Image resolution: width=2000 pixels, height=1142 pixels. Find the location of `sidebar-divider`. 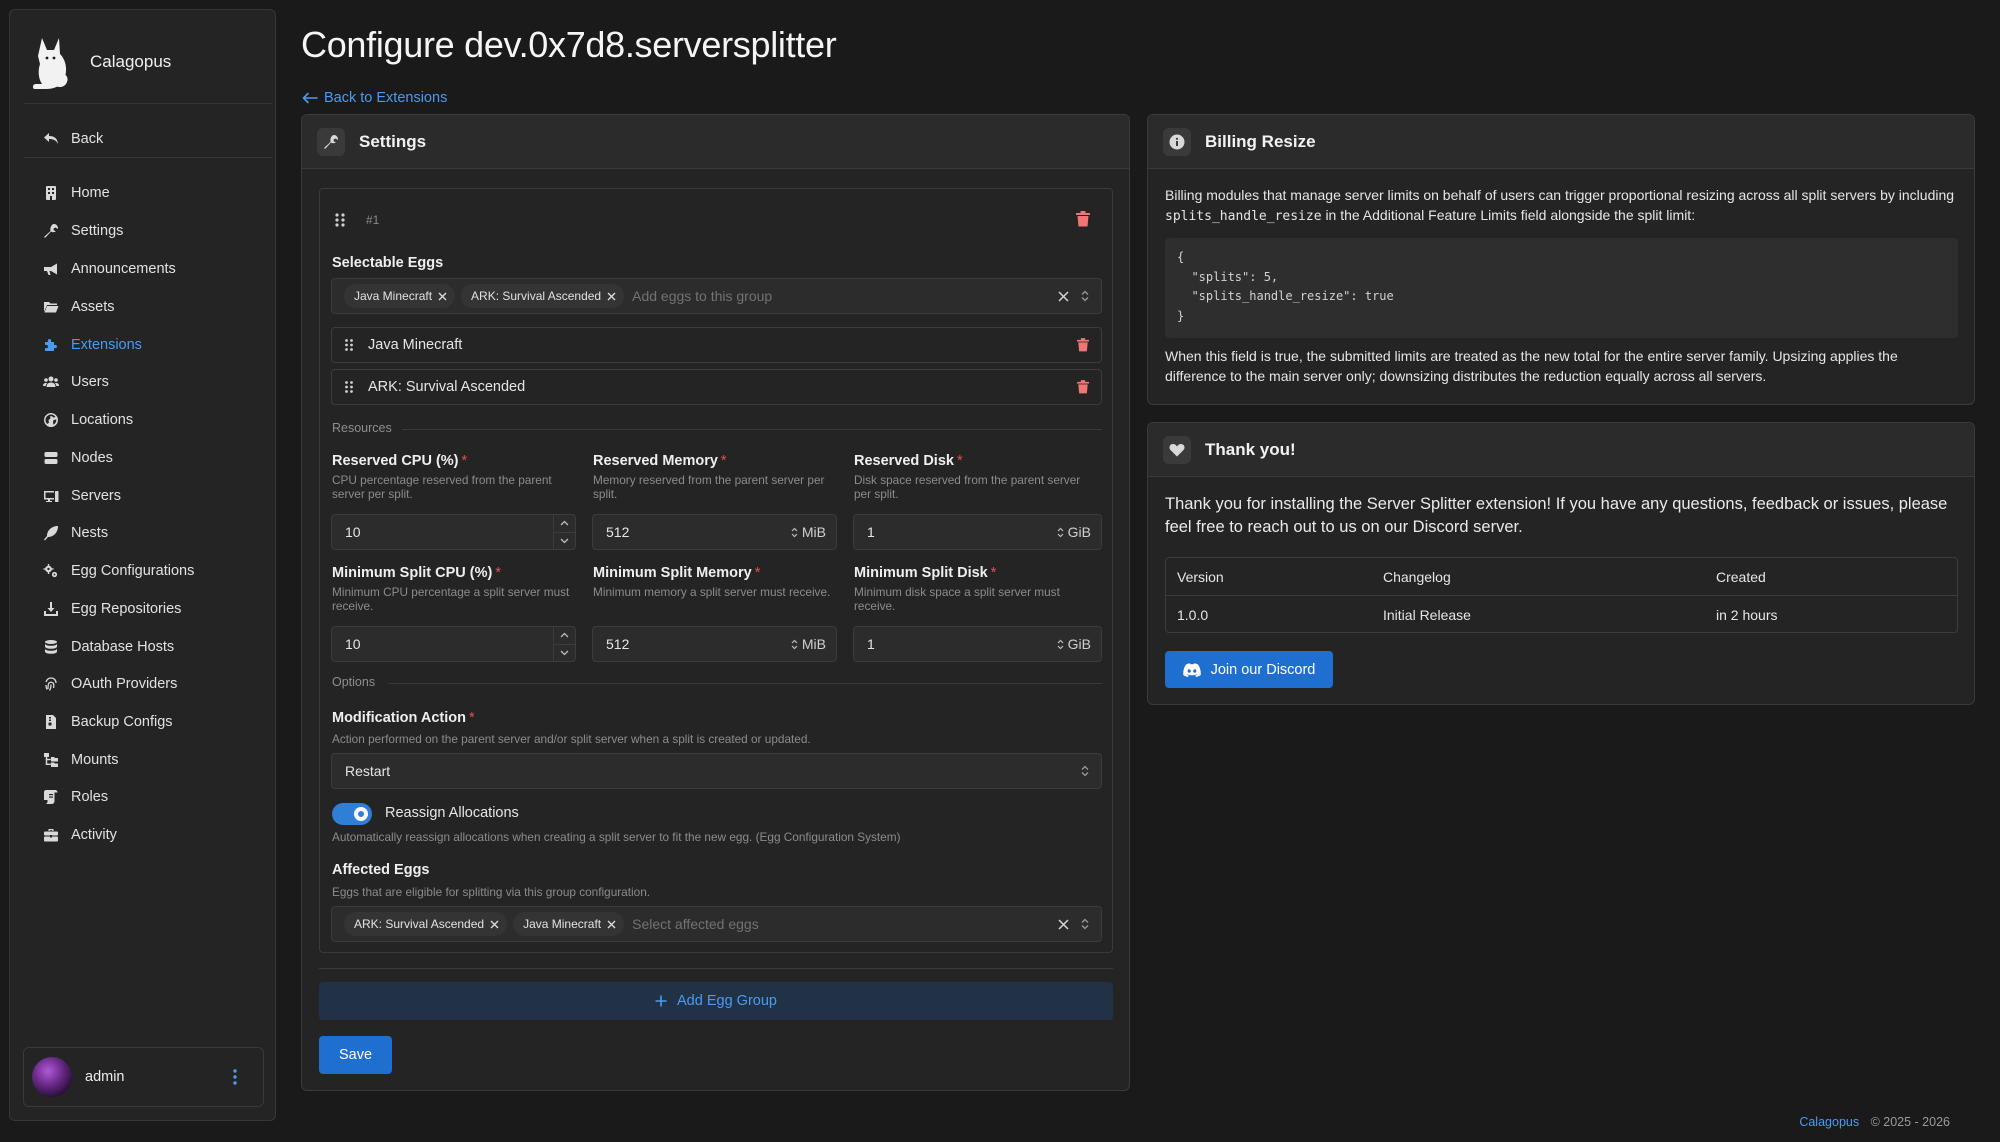

sidebar-divider is located at coordinates (148, 103).